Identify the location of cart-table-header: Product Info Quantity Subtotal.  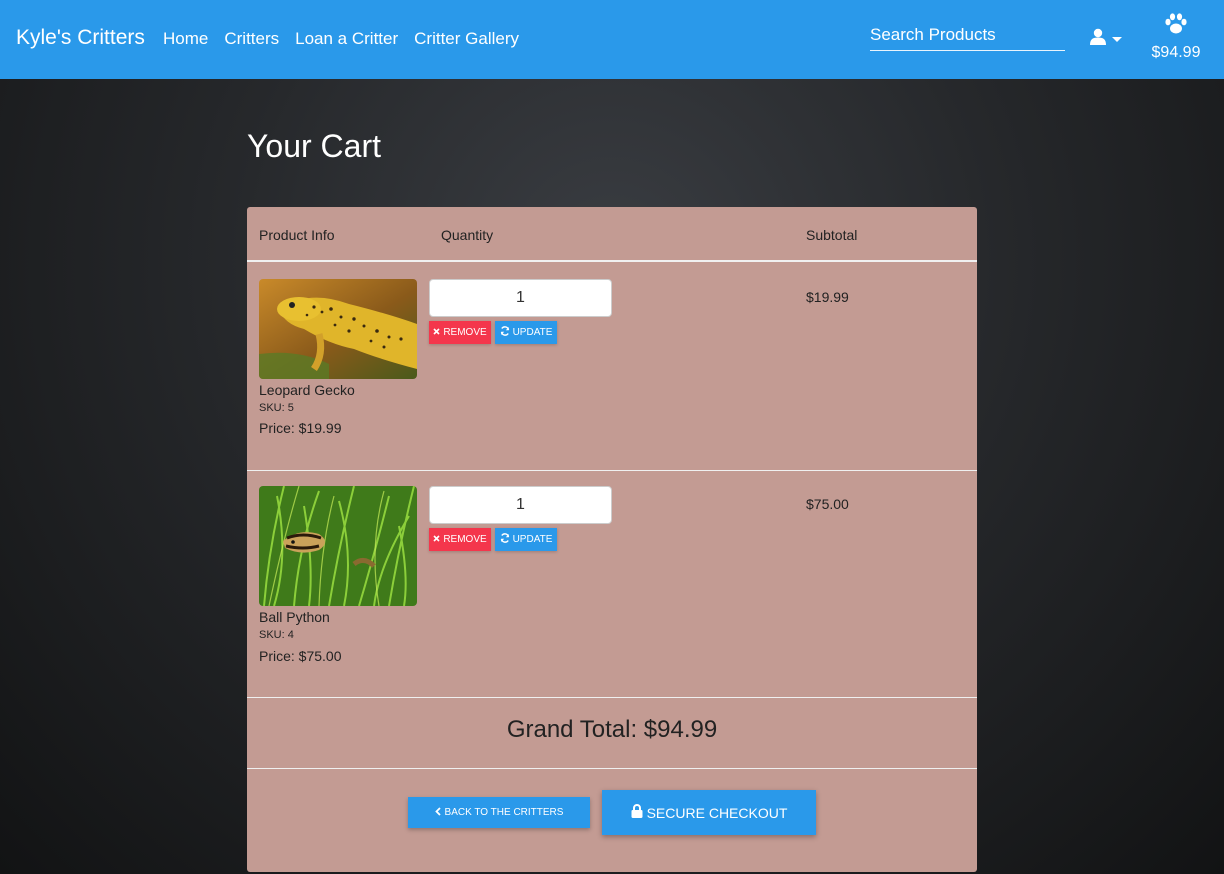
(612, 234).